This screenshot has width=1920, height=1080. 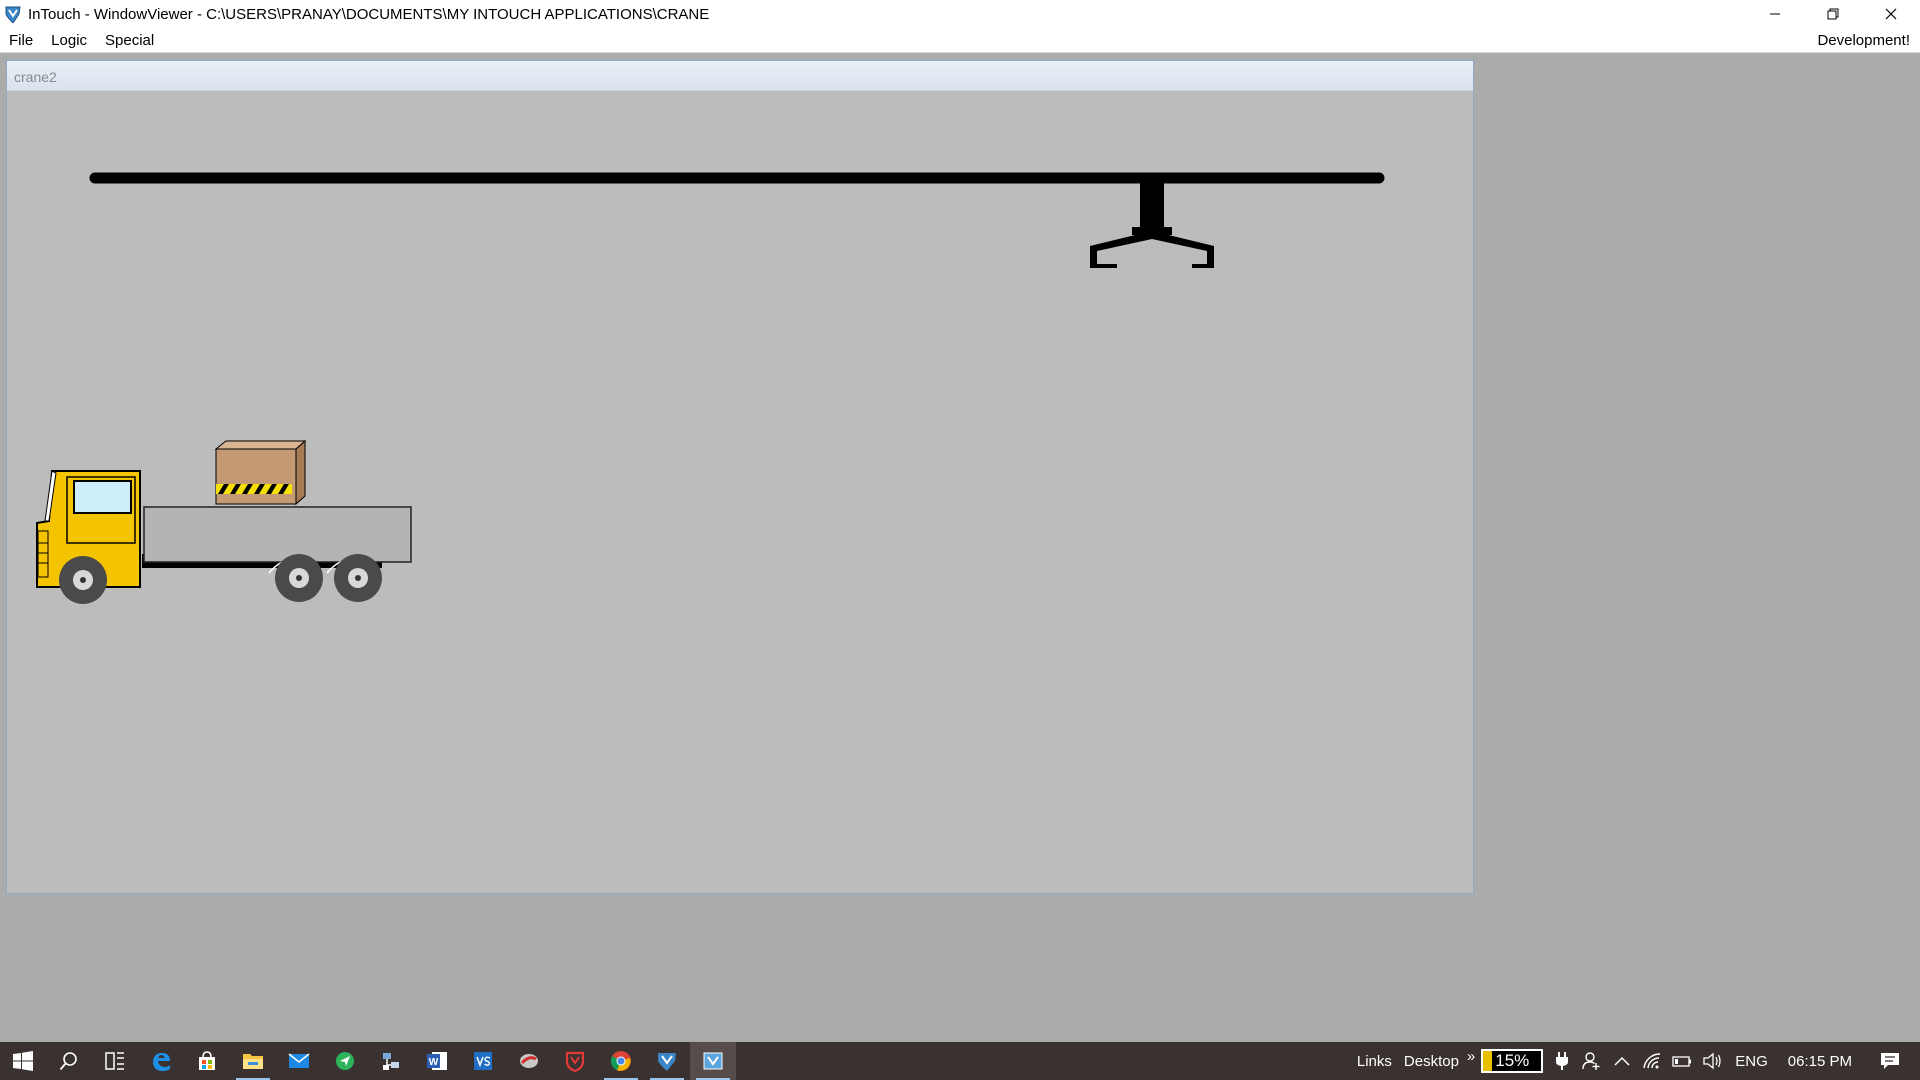 I want to click on shield-app-icon, so click(x=575, y=1061).